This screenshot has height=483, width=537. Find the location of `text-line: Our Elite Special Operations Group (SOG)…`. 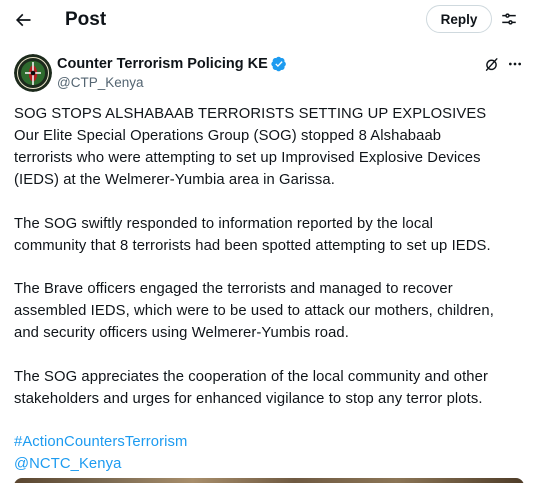

text-line: Our Elite Special Operations Group (SOG)… is located at coordinates (228, 136).